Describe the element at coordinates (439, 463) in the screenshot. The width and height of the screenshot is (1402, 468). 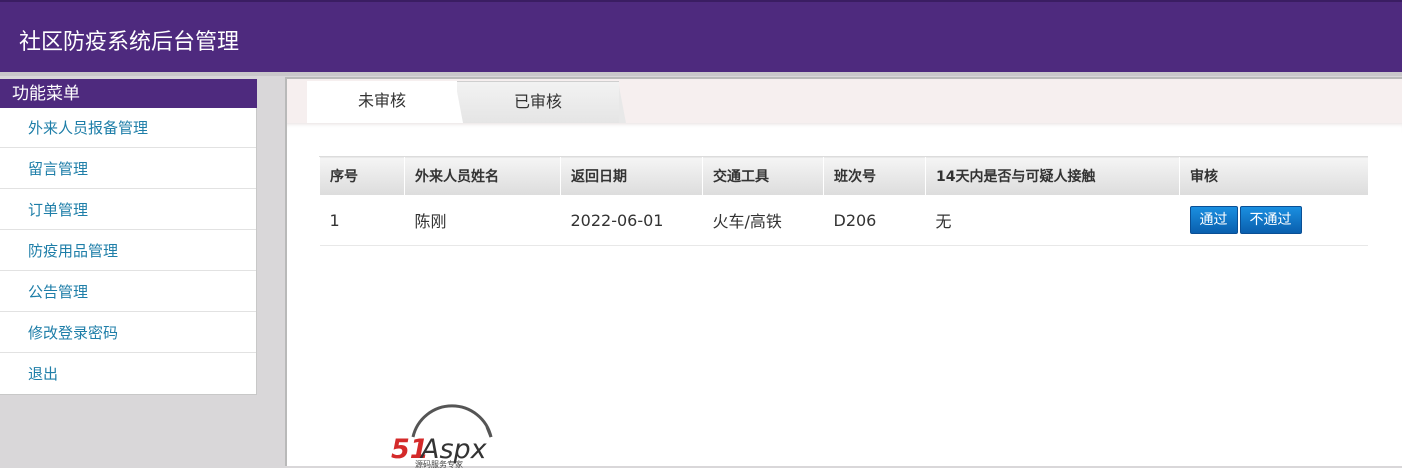
I see `svg-text: 源码服务专家` at that location.